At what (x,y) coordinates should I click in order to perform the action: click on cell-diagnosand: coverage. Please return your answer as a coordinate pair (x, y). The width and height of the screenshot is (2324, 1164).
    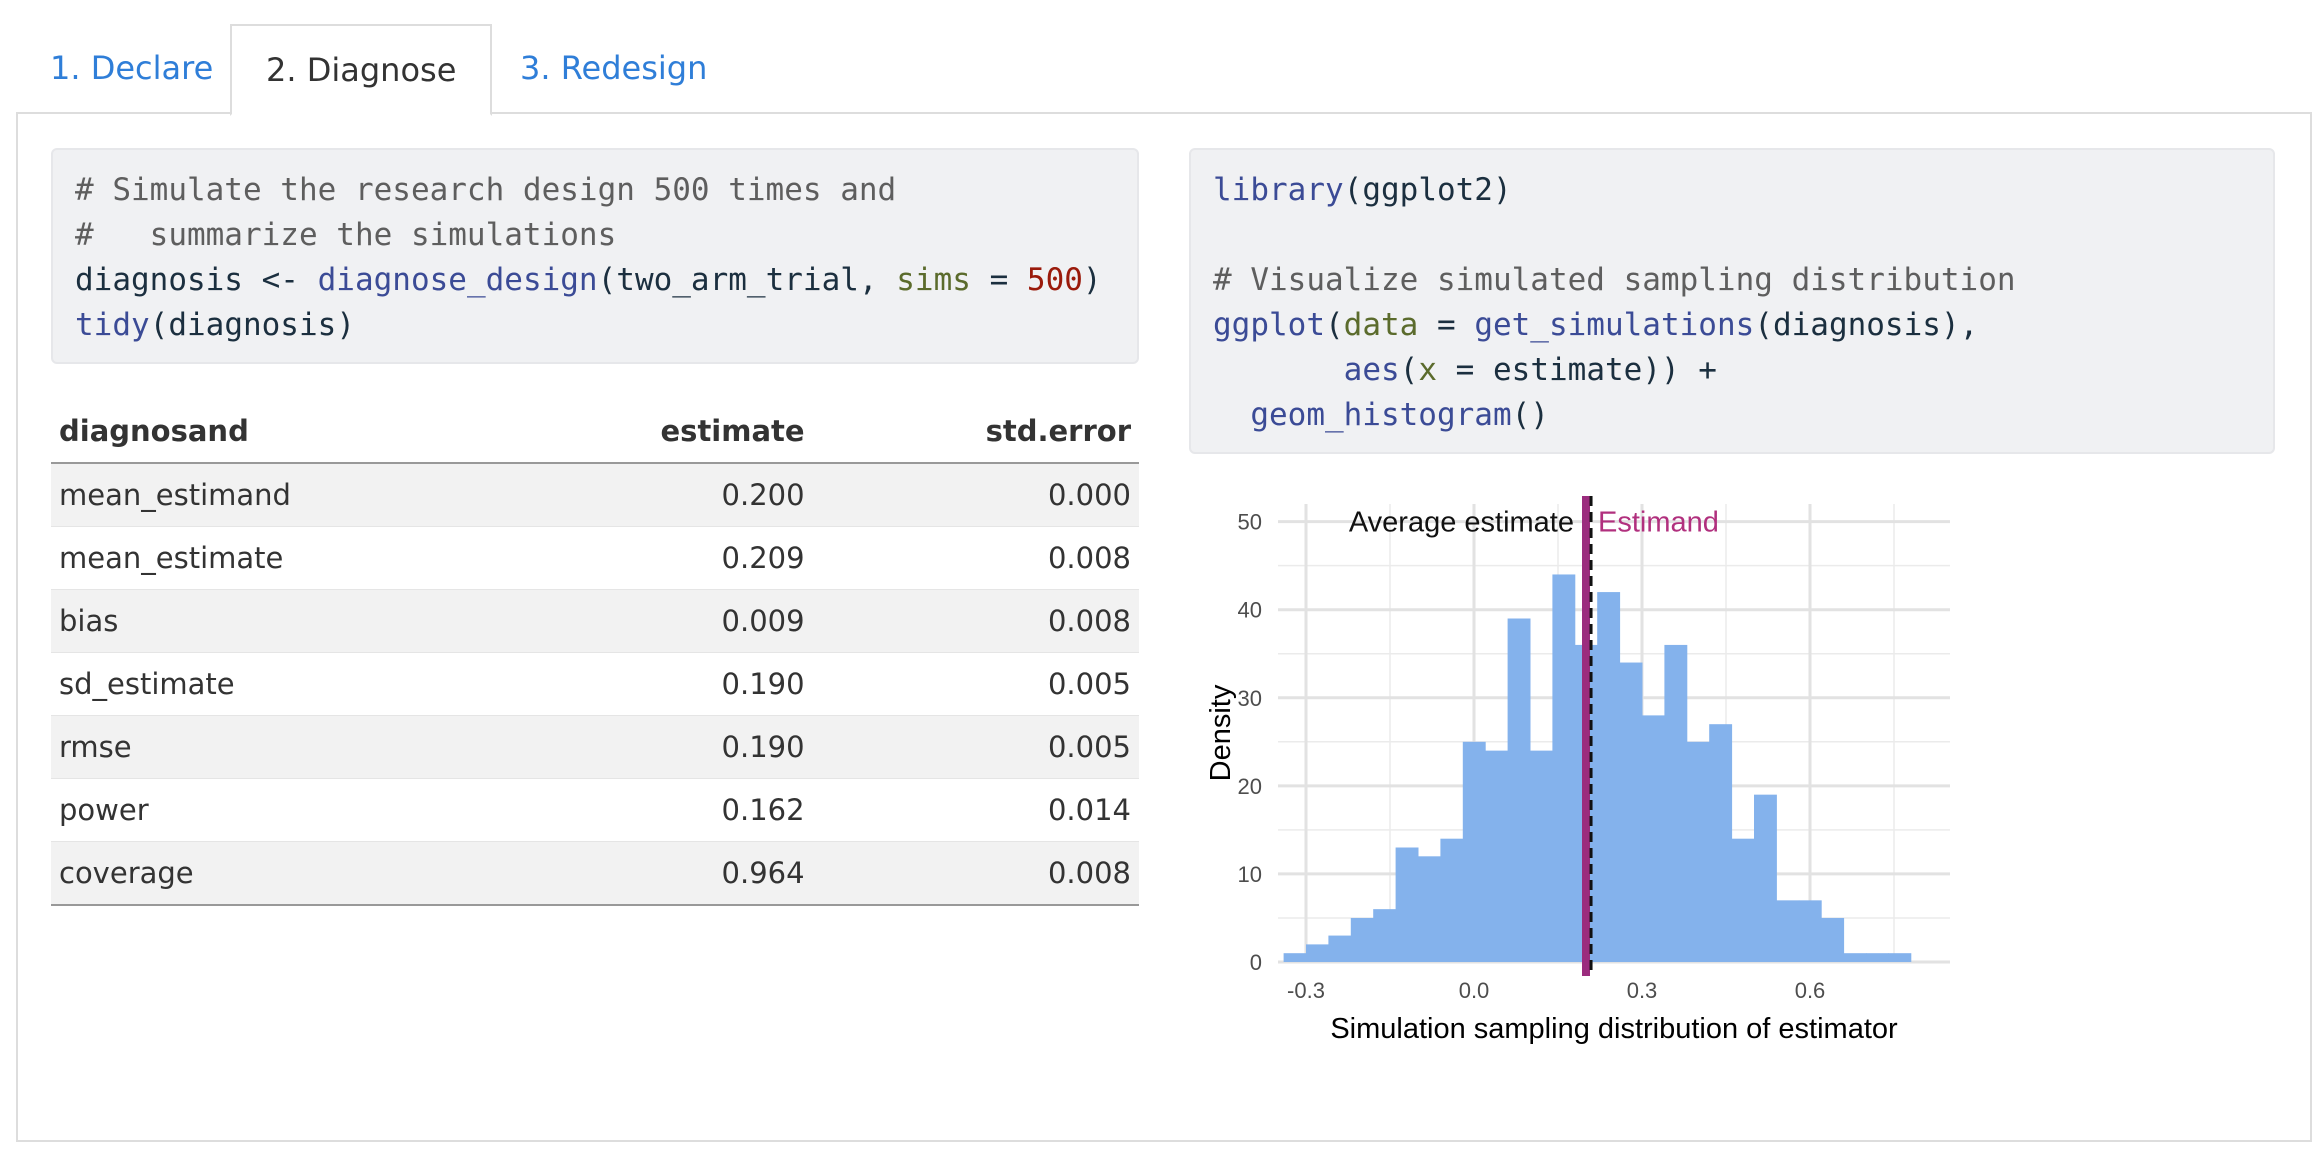
    Looking at the image, I should click on (269, 873).